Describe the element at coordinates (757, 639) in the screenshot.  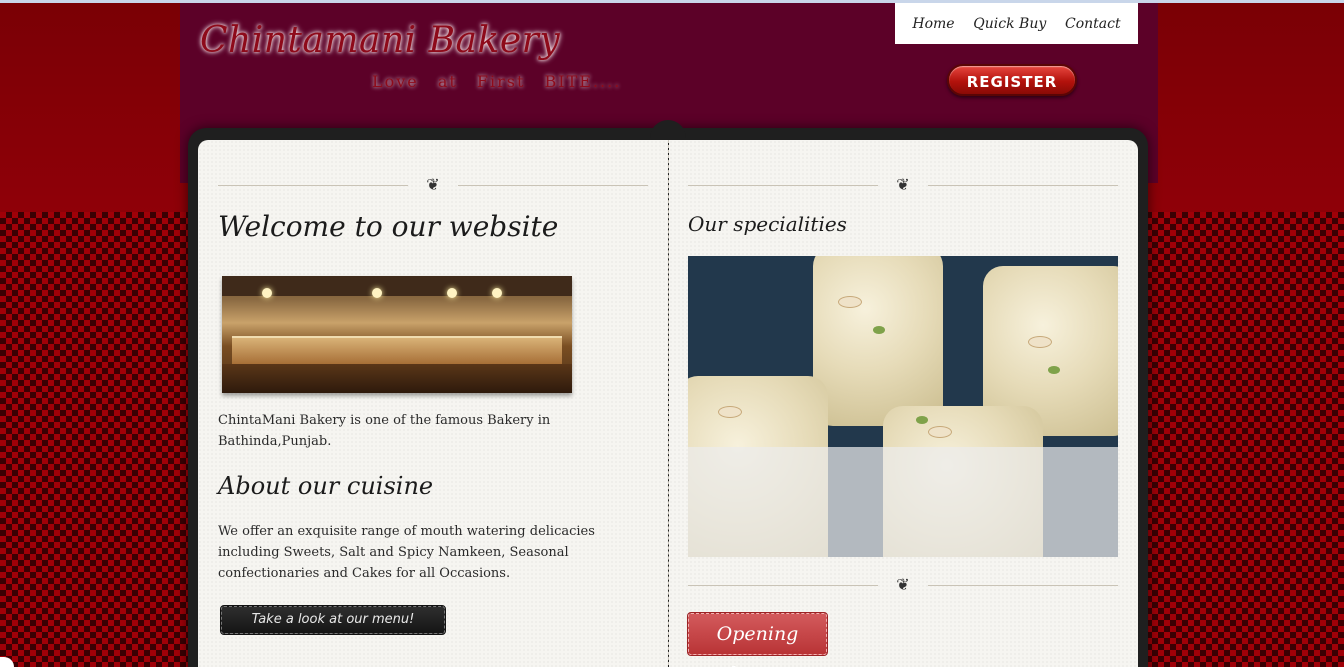
I see `opening-hours-button: Opening hours` at that location.